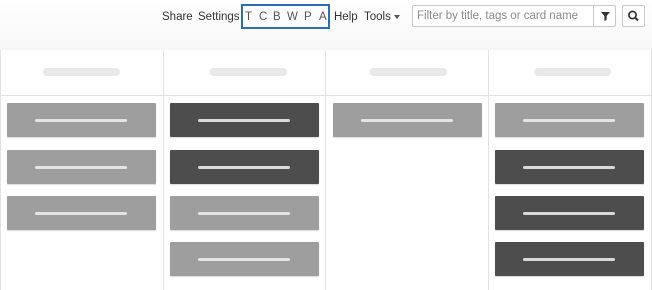 This screenshot has width=652, height=290. Describe the element at coordinates (263, 17) in the screenshot. I see `view-button-c: C` at that location.